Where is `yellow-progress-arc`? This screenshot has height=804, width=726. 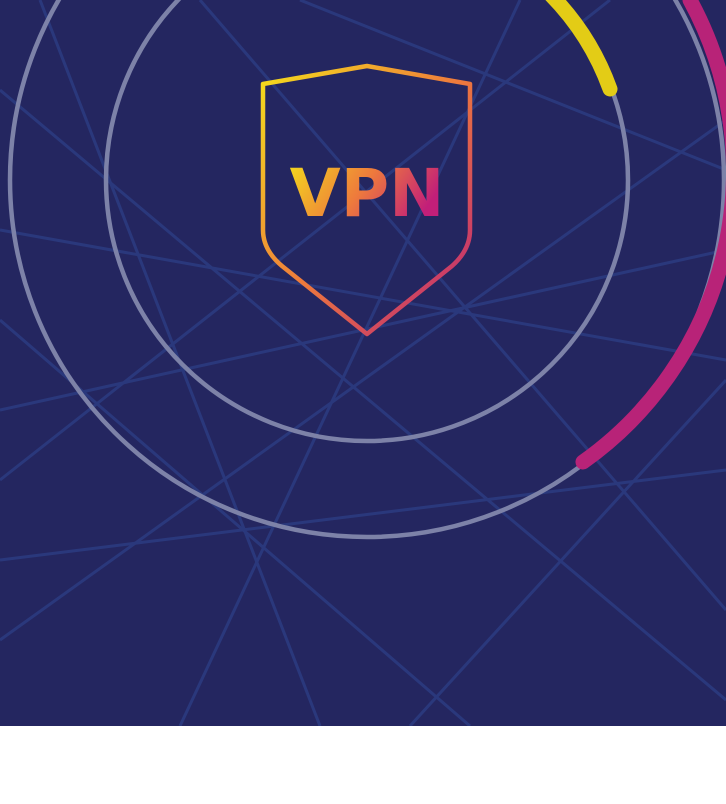 yellow-progress-arc is located at coordinates (581, 48).